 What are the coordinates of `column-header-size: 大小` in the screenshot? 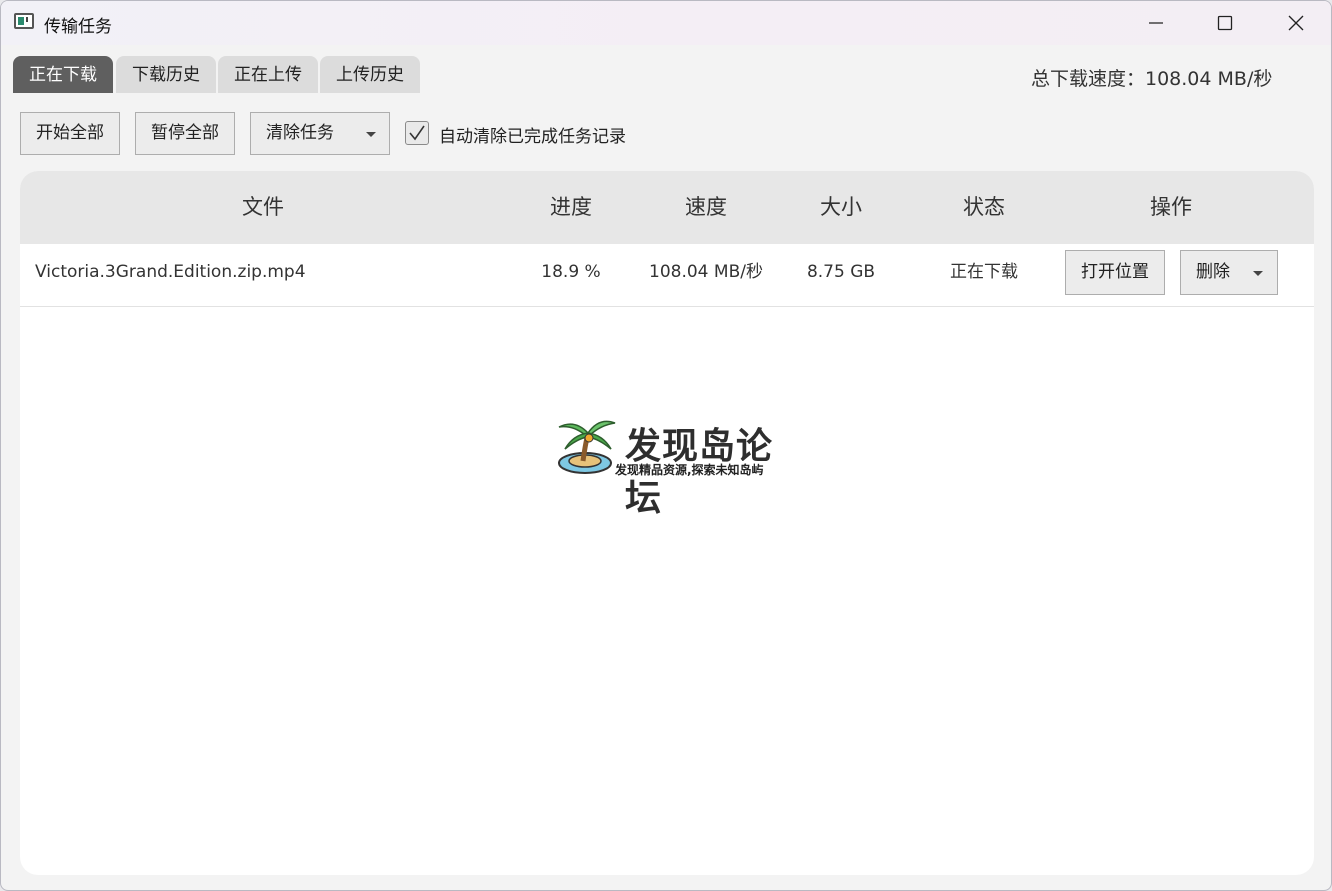 It's located at (841, 207).